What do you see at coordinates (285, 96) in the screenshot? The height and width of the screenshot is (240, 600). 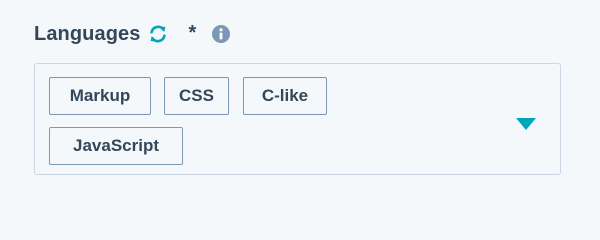 I see `tag-c-like: C-like` at bounding box center [285, 96].